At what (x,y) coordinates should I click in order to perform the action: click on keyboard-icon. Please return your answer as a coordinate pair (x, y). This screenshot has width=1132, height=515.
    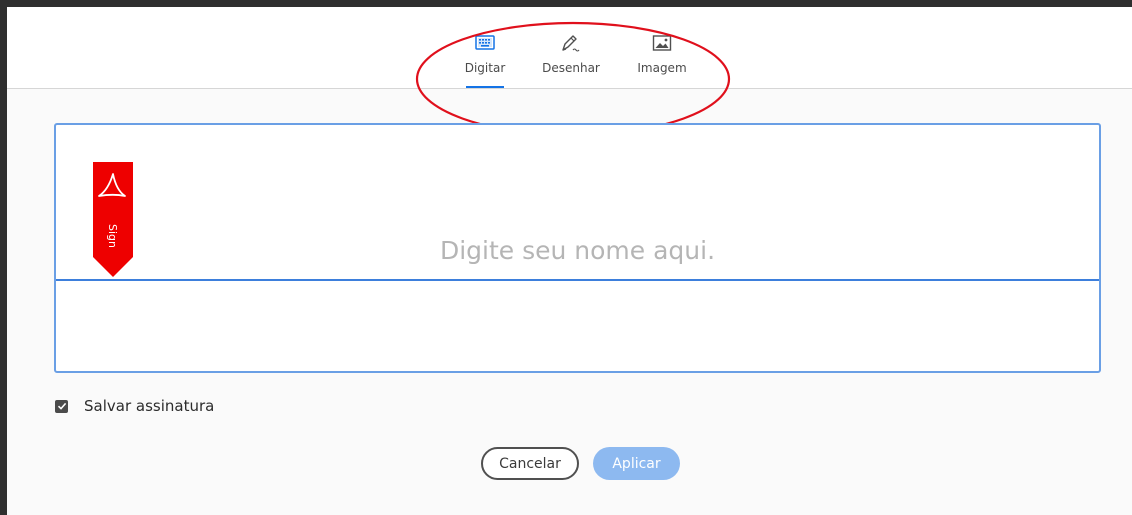
    Looking at the image, I should click on (485, 42).